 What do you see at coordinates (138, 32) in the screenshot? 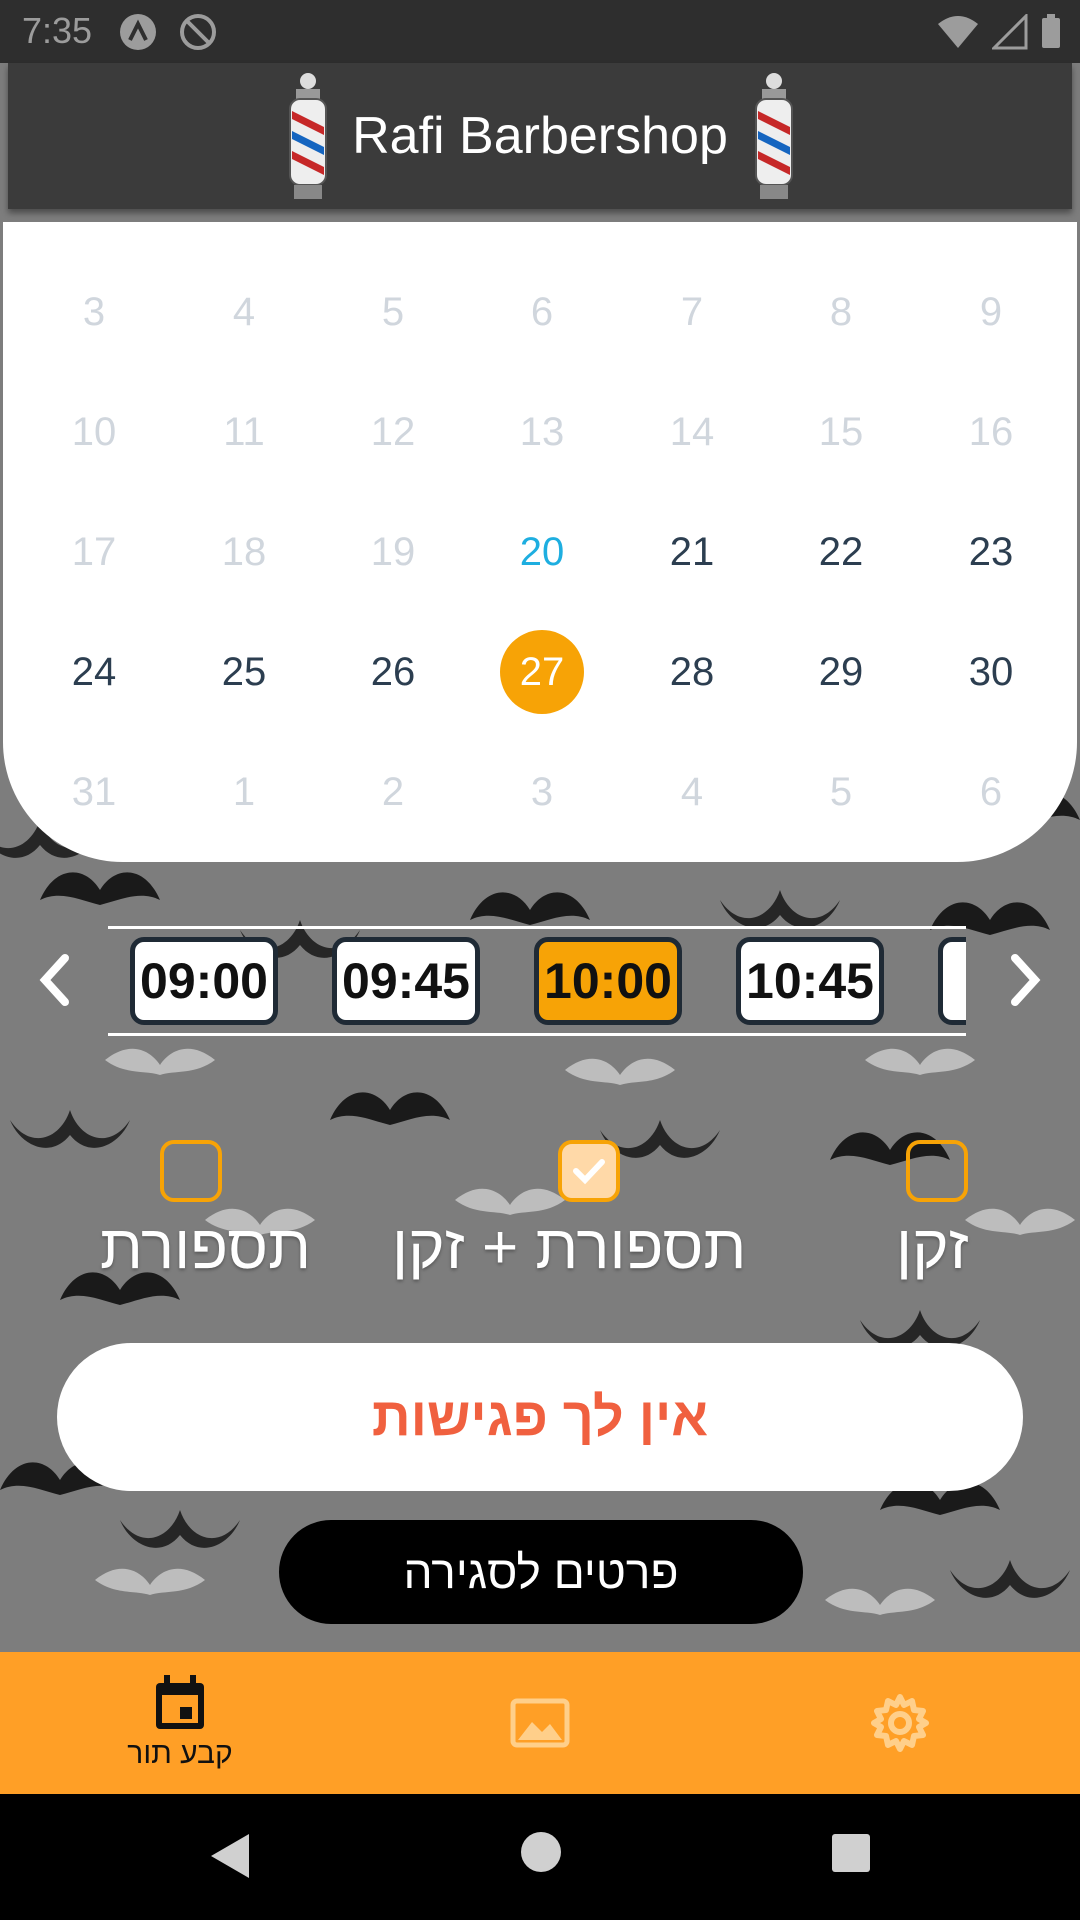
I see `notification-a-icon` at bounding box center [138, 32].